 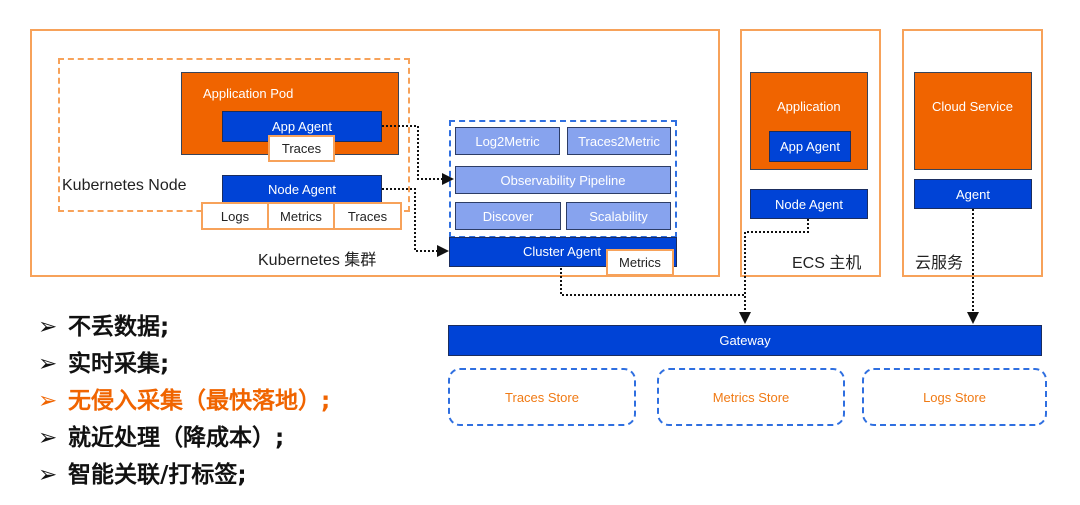 What do you see at coordinates (184, 438) in the screenshot?
I see `bullet-item: ➢ 就近处理（降成本）;` at bounding box center [184, 438].